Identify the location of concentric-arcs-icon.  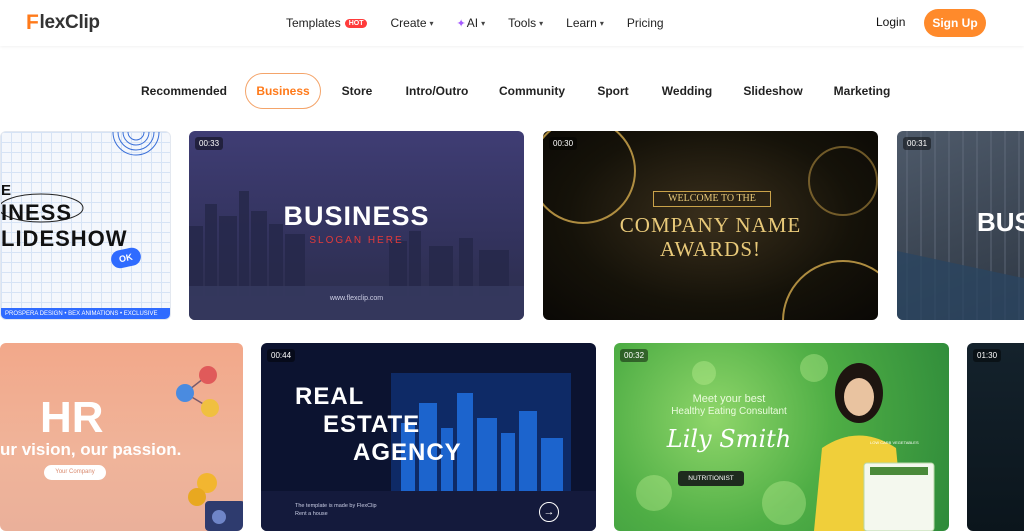
(136, 144).